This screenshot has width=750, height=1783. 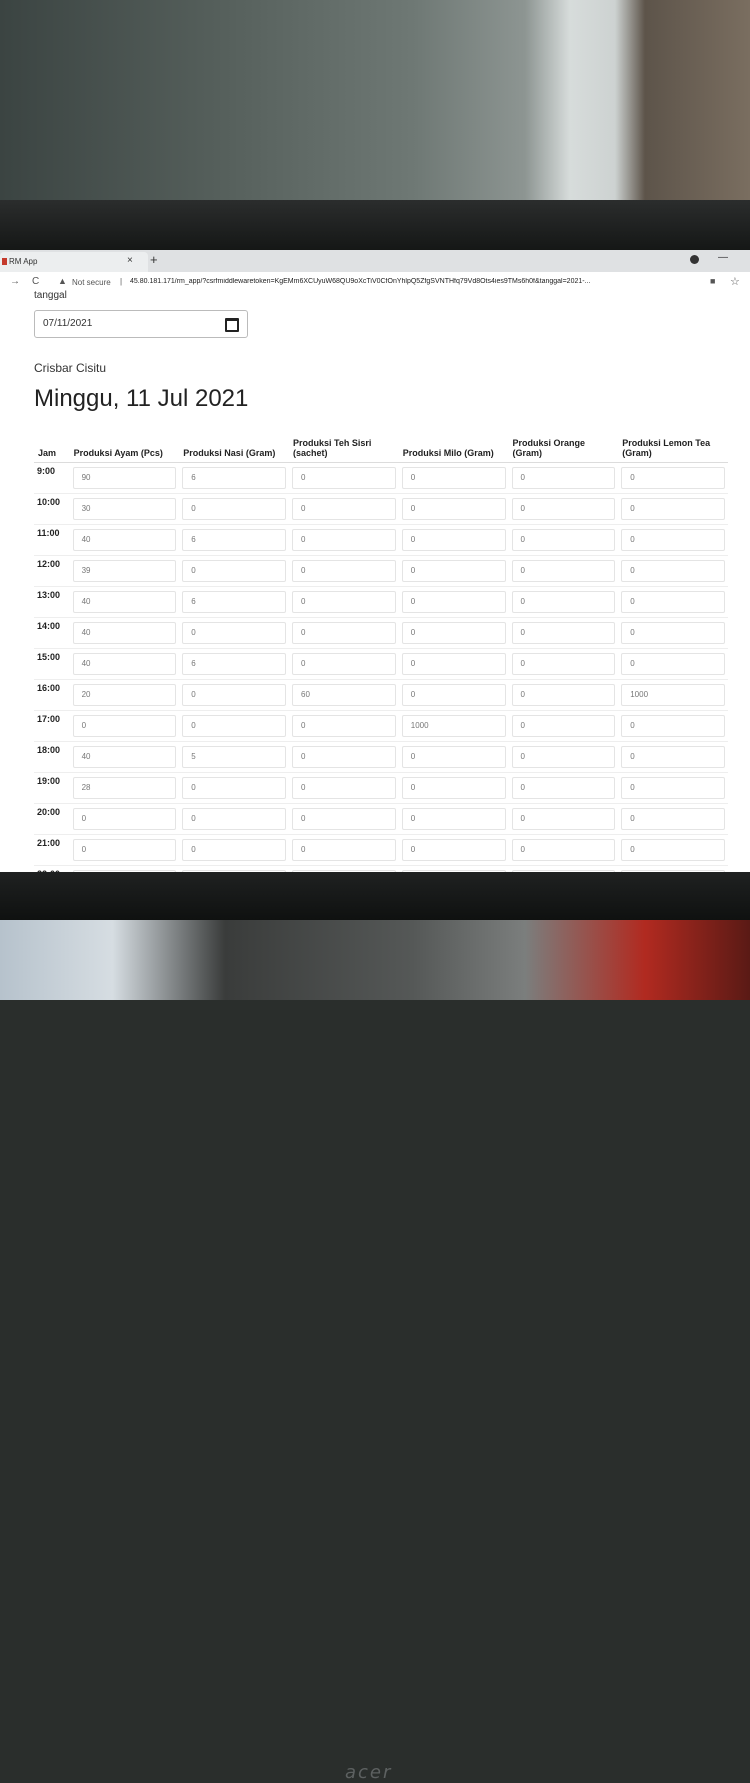 I want to click on browser-tab: RM App ×, so click(x=74, y=262).